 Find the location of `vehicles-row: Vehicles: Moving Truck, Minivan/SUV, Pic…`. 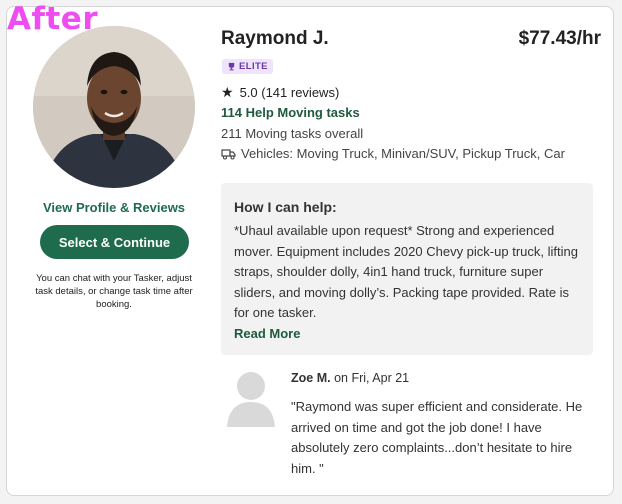

vehicles-row: Vehicles: Moving Truck, Minivan/SUV, Pic… is located at coordinates (393, 153).